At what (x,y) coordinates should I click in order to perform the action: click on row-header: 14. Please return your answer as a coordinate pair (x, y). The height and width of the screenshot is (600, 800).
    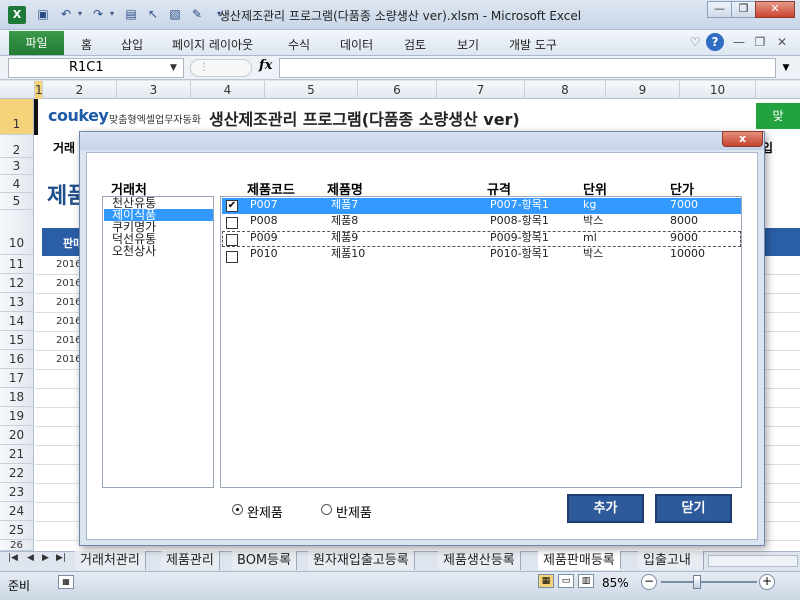
    Looking at the image, I should click on (17, 321).